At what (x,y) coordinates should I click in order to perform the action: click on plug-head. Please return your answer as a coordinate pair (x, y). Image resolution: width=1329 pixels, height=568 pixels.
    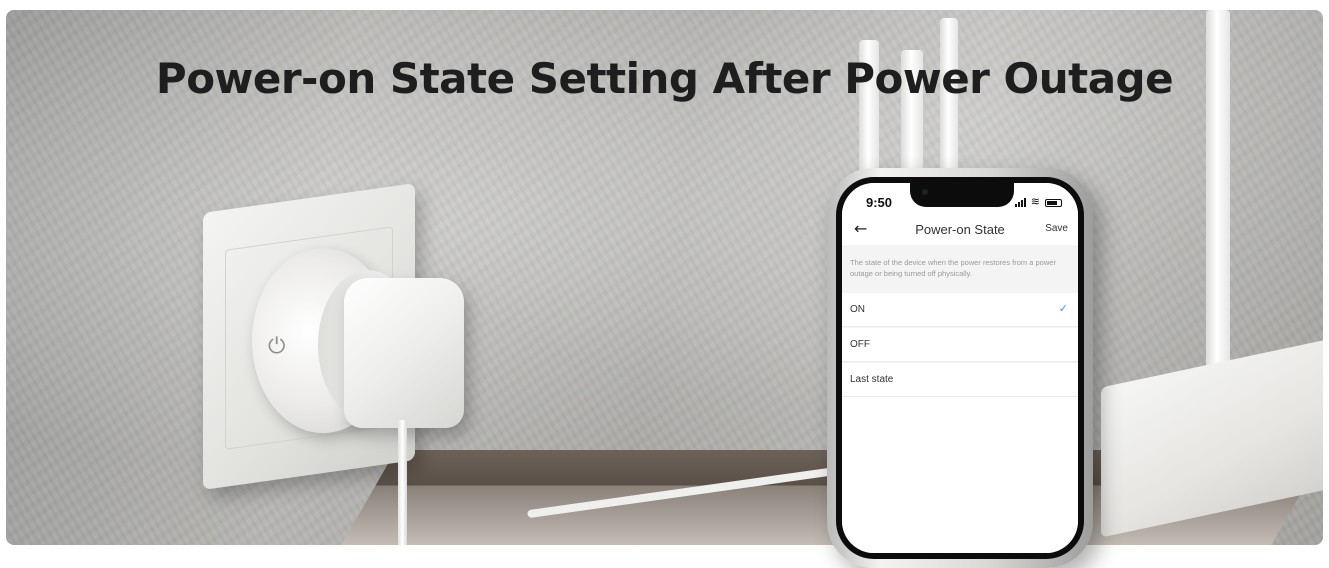
    Looking at the image, I should click on (404, 353).